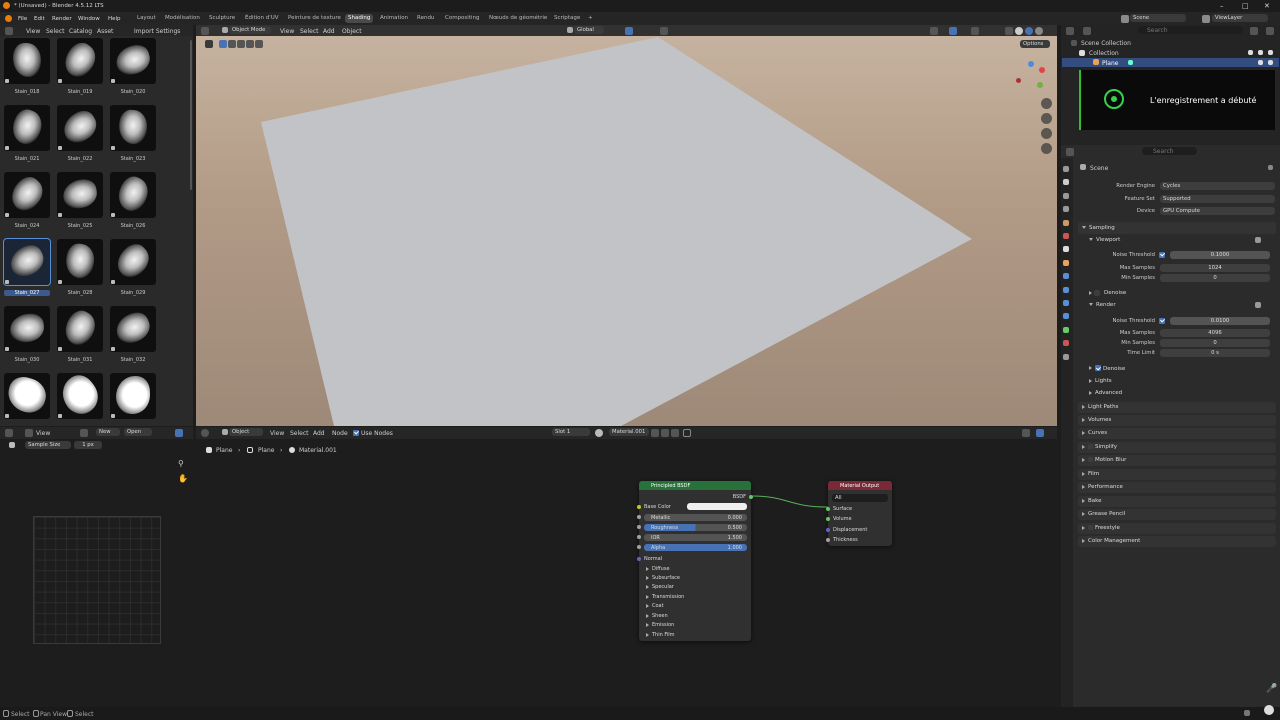  I want to click on r-time-limit-field: 0 s, so click(1215, 353).